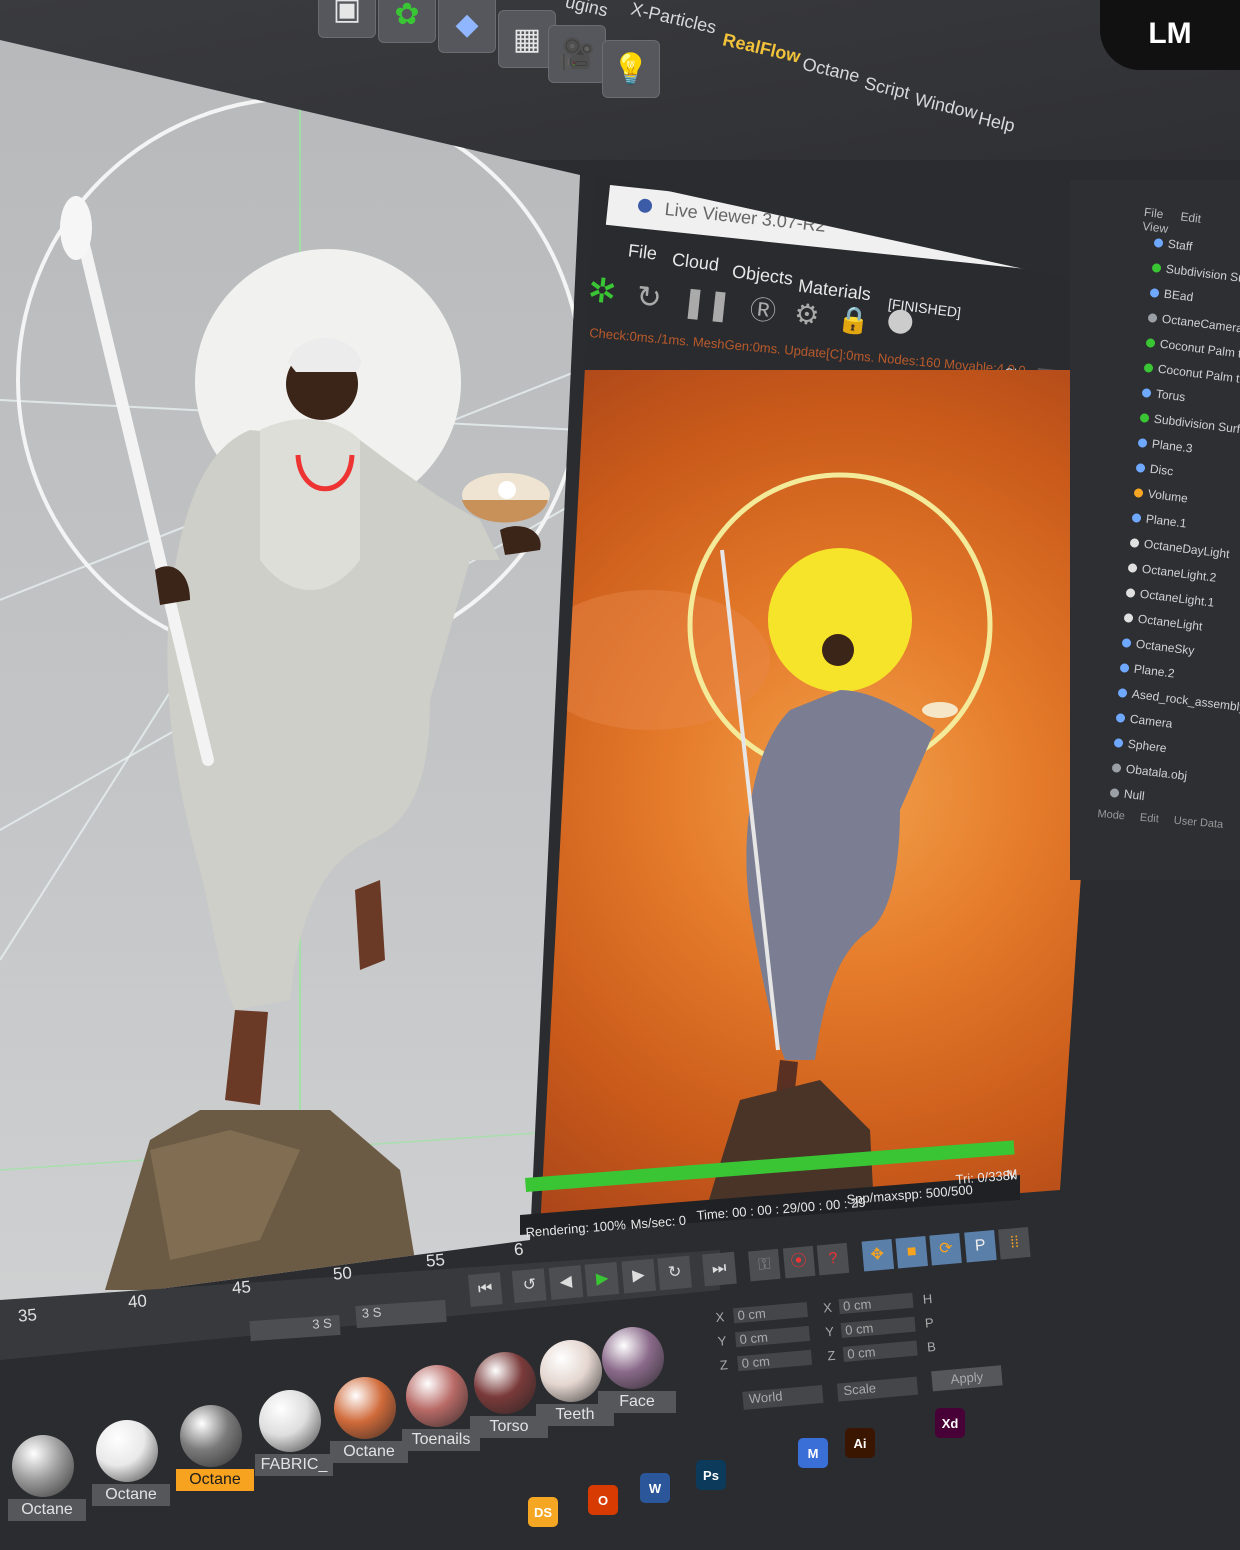  Describe the element at coordinates (603, 1500) in the screenshot. I see `taskbar-app-icon: O` at that location.